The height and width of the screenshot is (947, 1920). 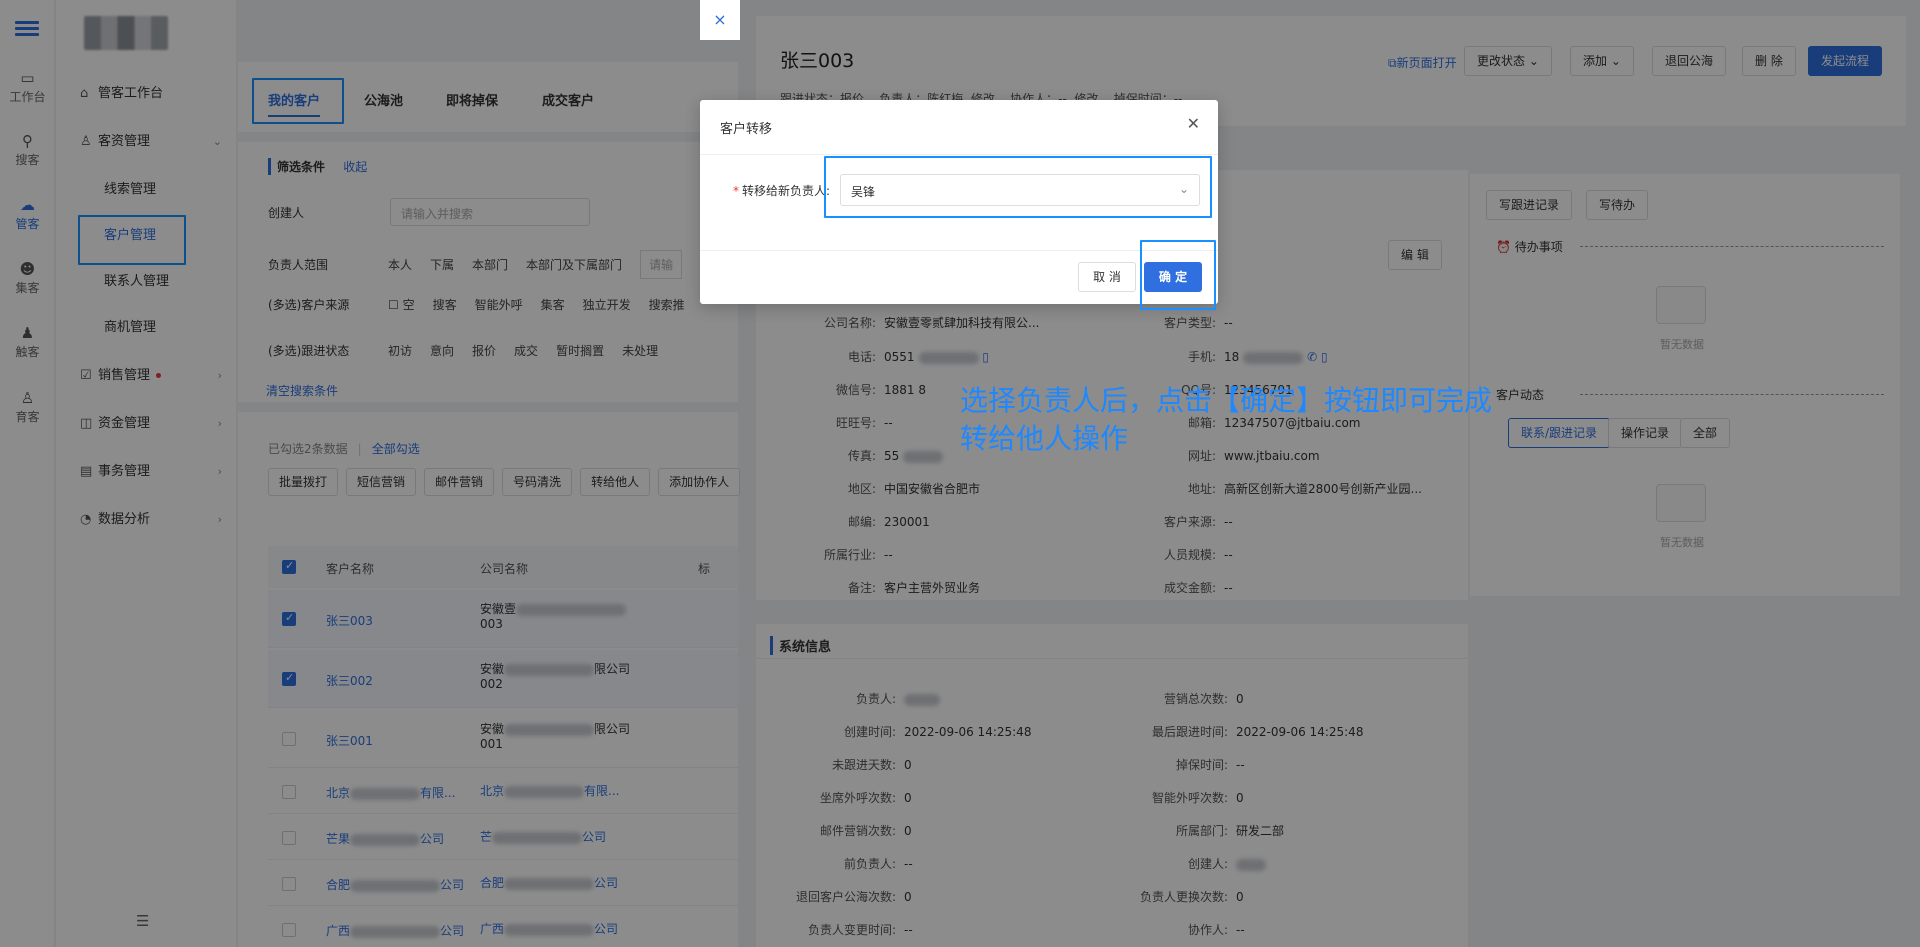 I want to click on highlight-box-select, so click(x=1018, y=187).